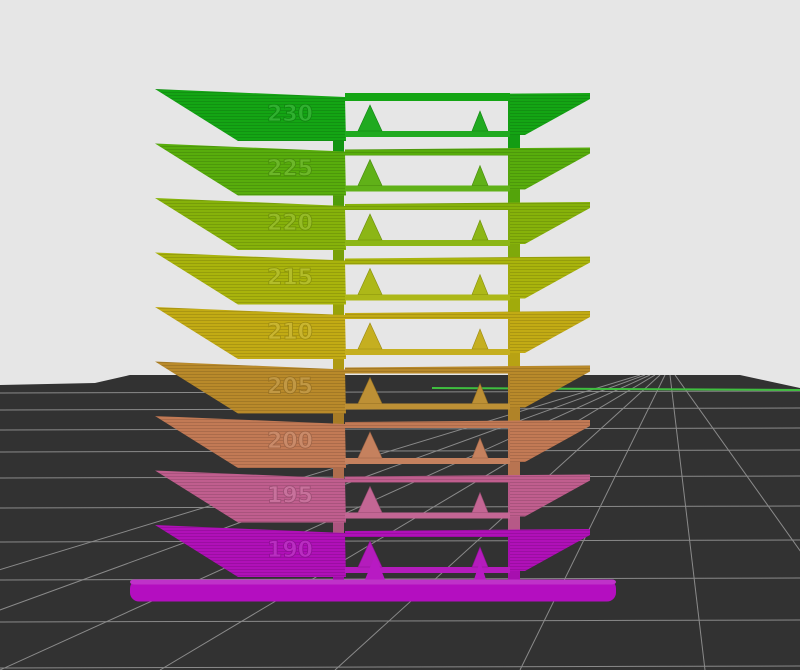  I want to click on tower-tier-220: 220, so click(372, 224).